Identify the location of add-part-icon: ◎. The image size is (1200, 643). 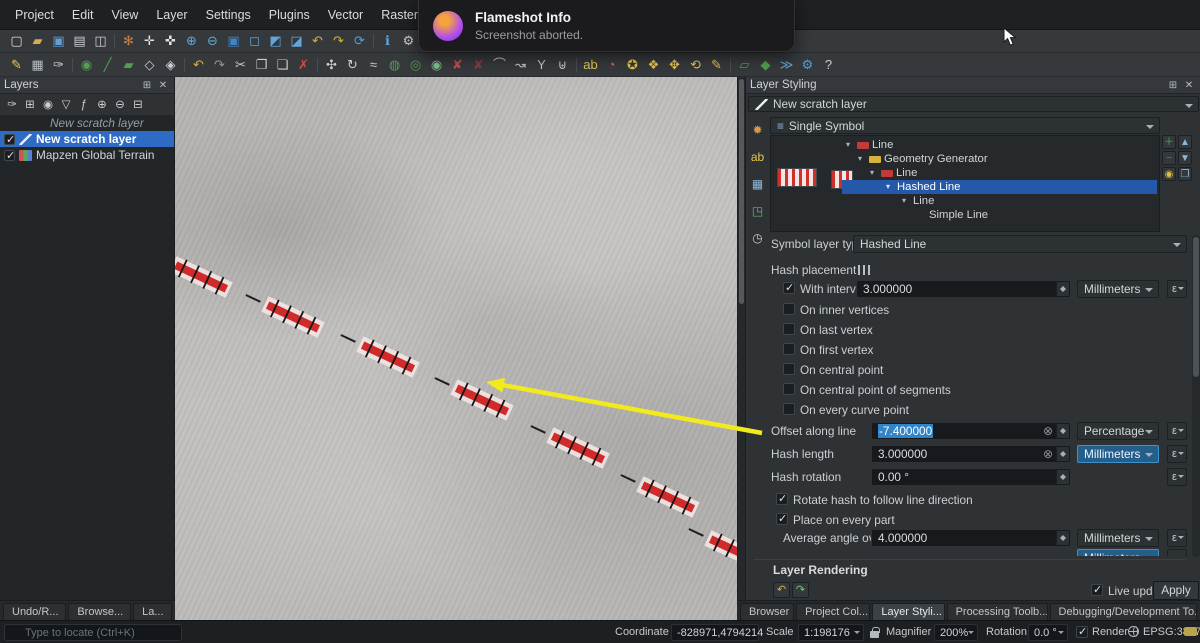
(415, 65).